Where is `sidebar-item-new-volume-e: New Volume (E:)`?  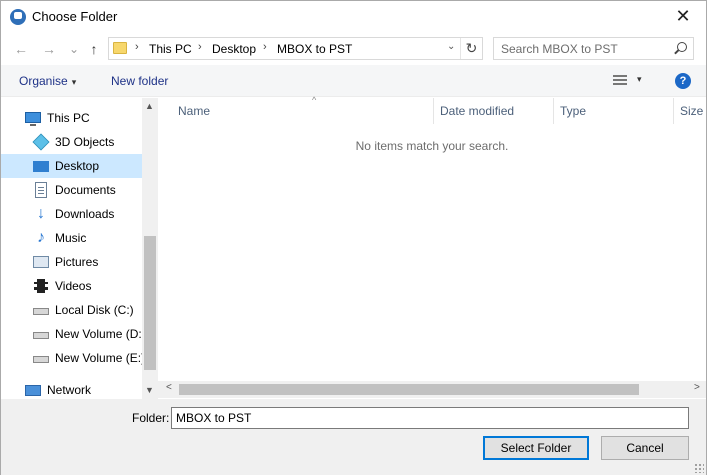 sidebar-item-new-volume-e: New Volume (E:) is located at coordinates (73, 358).